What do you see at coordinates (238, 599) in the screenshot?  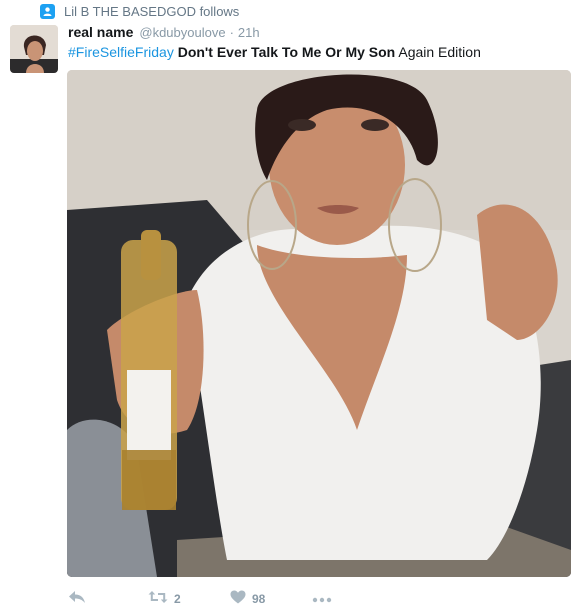 I see `heart-icon` at bounding box center [238, 599].